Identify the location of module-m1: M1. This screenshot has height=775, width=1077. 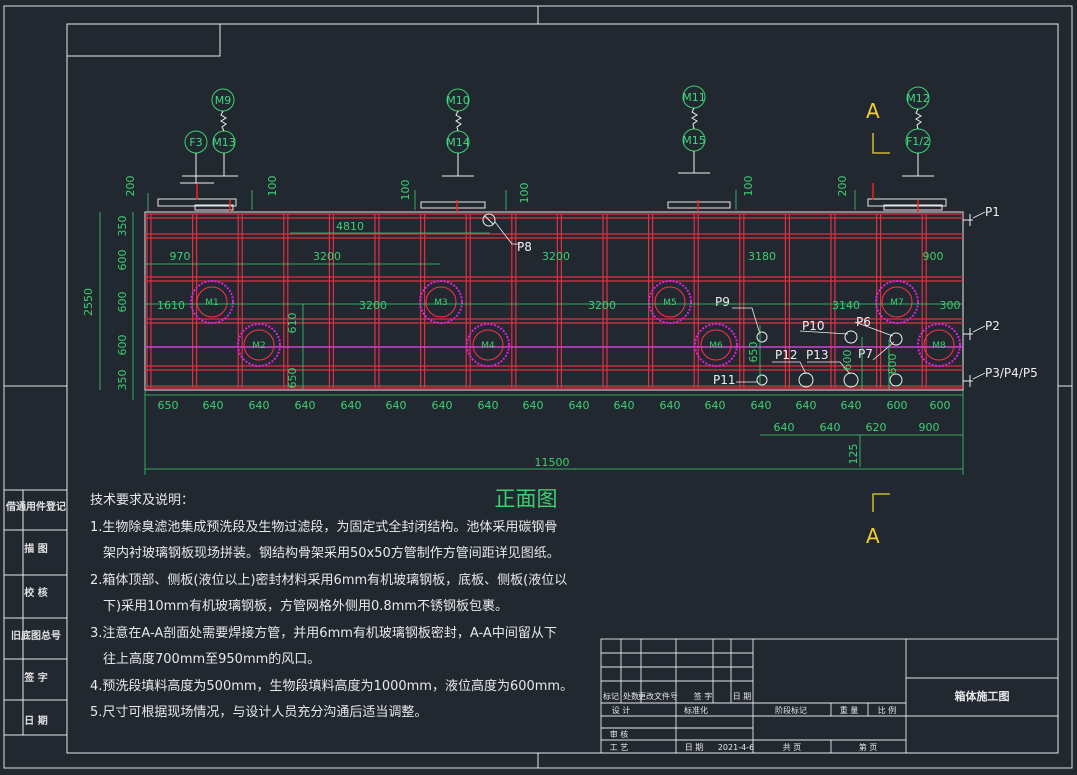
(212, 302).